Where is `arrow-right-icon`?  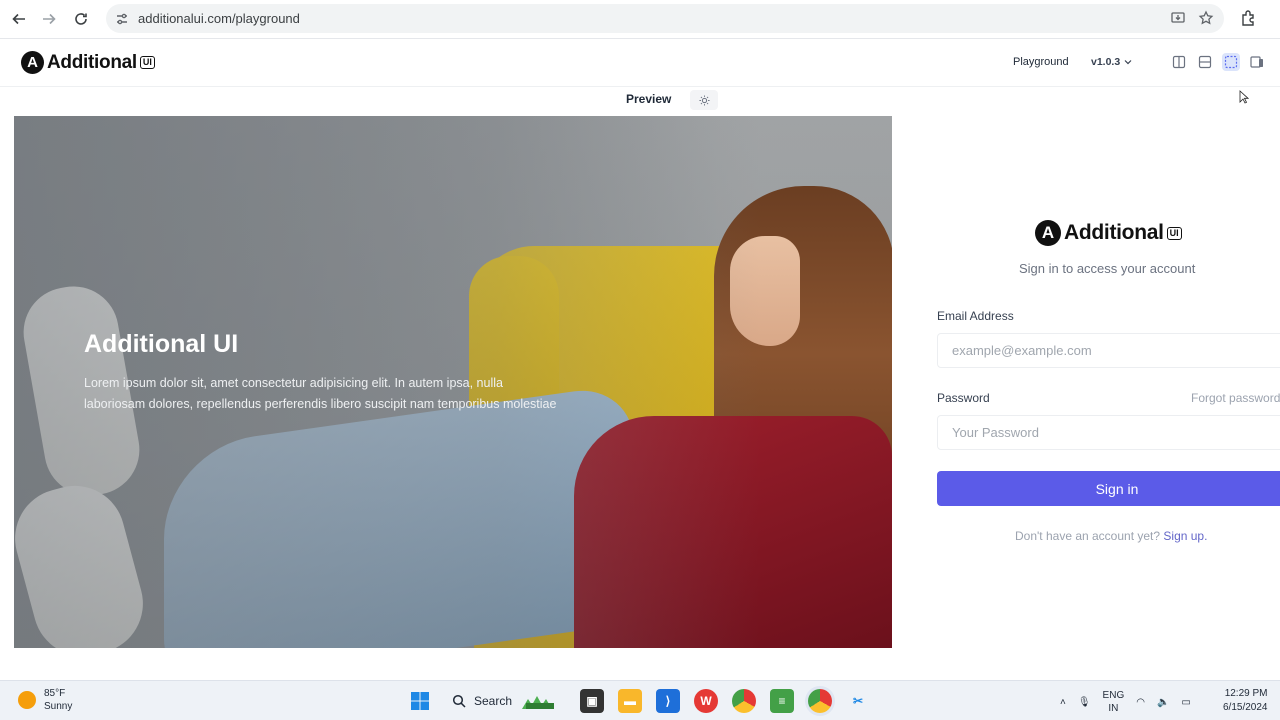 arrow-right-icon is located at coordinates (49, 19).